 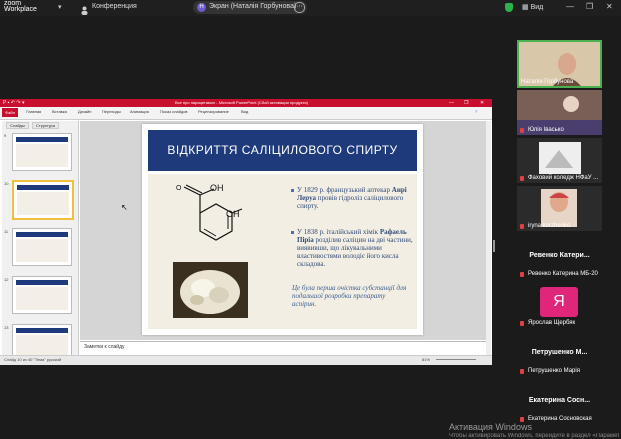 What do you see at coordinates (456, 359) in the screenshot?
I see `zoom-slider` at bounding box center [456, 359].